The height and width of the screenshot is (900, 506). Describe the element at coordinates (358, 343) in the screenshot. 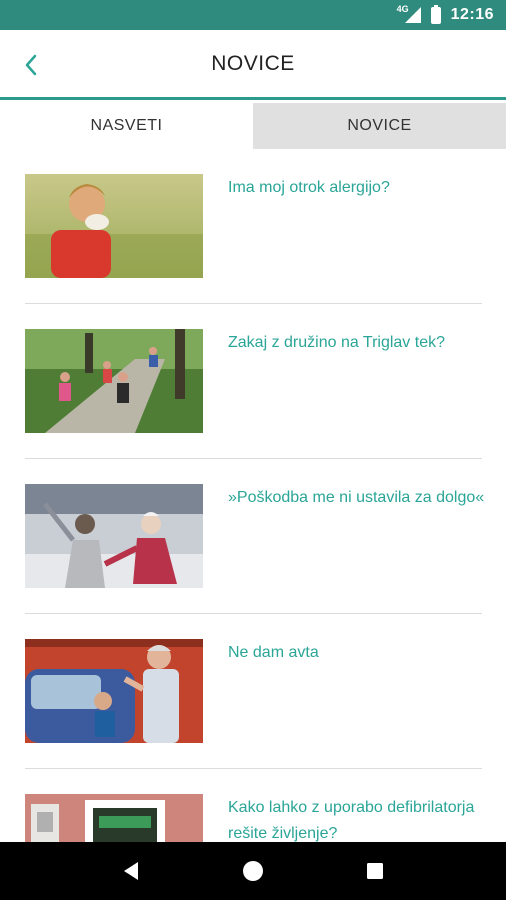

I see `article-title: Zakaj z družino na Triglav tek?` at that location.